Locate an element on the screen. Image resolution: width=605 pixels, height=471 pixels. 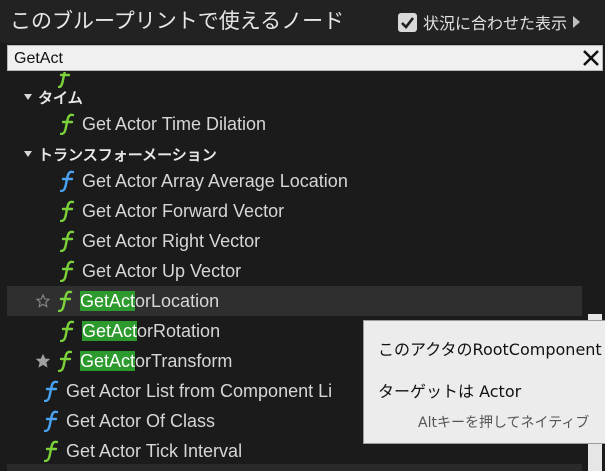
item-label: Get Actor Right Vector is located at coordinates (171, 240).